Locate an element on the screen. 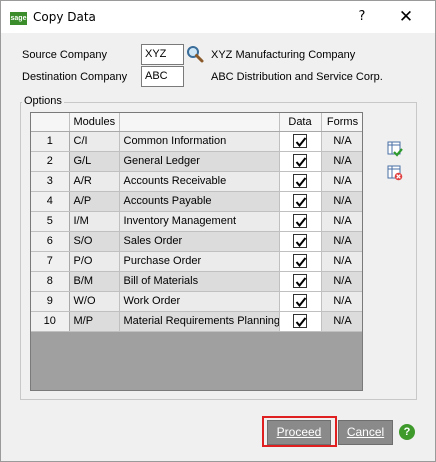 Image resolution: width=436 pixels, height=462 pixels. module-name: Bill of Materials is located at coordinates (199, 281).